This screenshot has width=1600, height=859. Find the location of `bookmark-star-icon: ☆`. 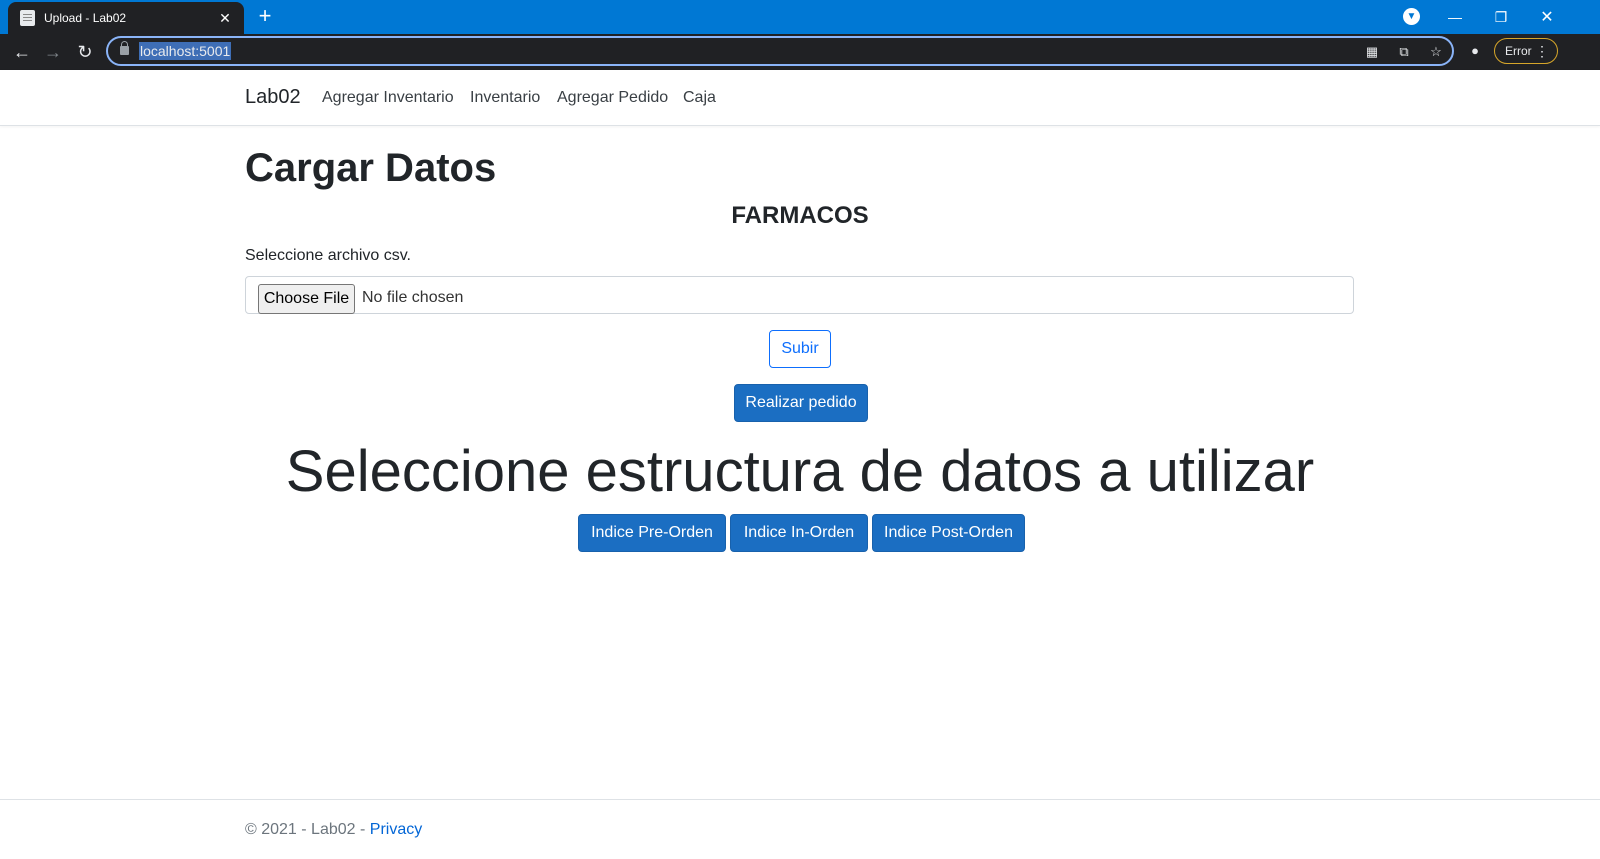

bookmark-star-icon: ☆ is located at coordinates (1436, 52).